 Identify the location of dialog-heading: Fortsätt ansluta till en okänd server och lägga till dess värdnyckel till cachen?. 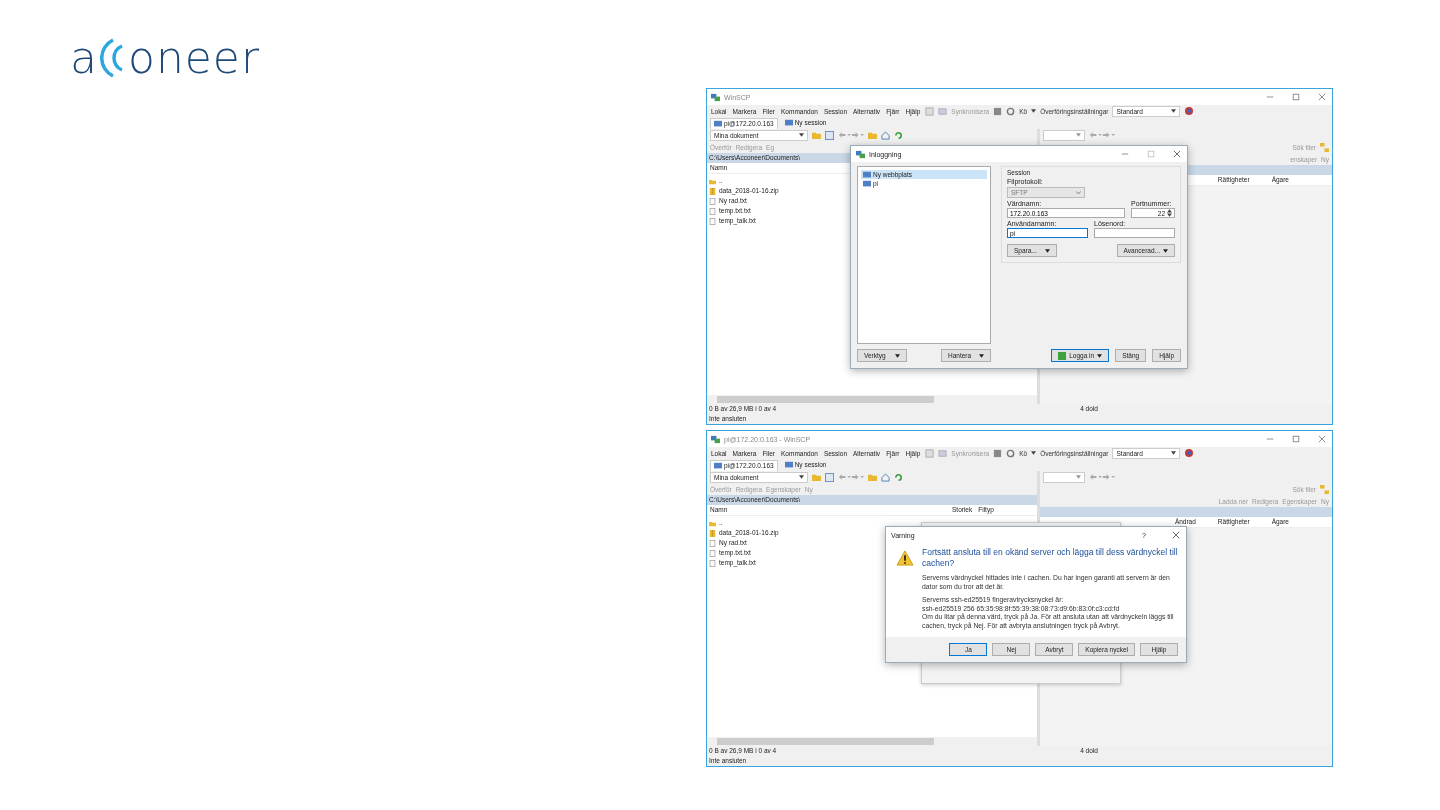
(1050, 558).